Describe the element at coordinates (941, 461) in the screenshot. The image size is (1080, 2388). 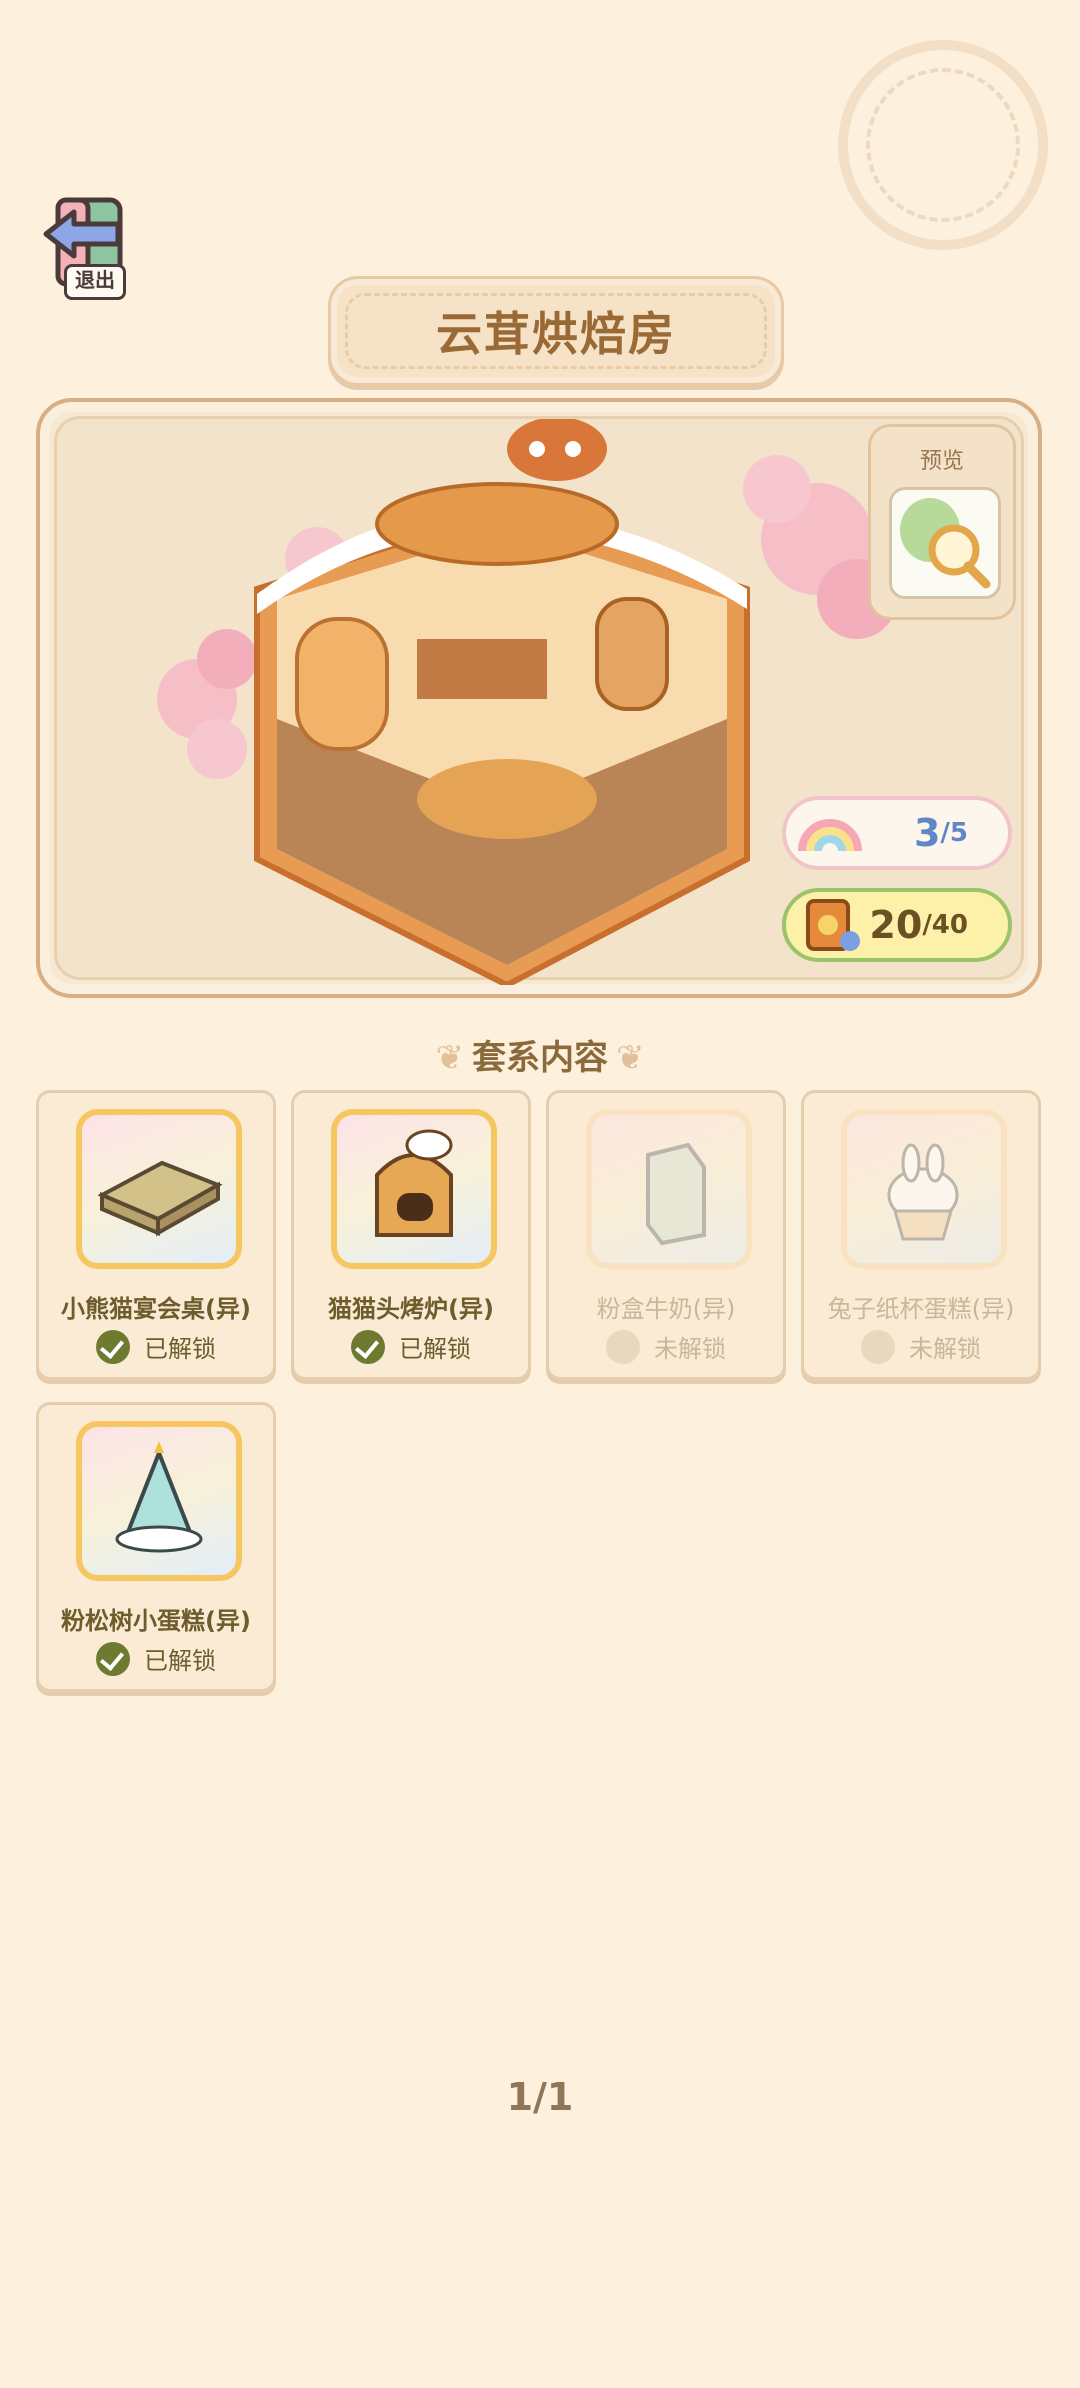
I see `preview-label: 预览` at that location.